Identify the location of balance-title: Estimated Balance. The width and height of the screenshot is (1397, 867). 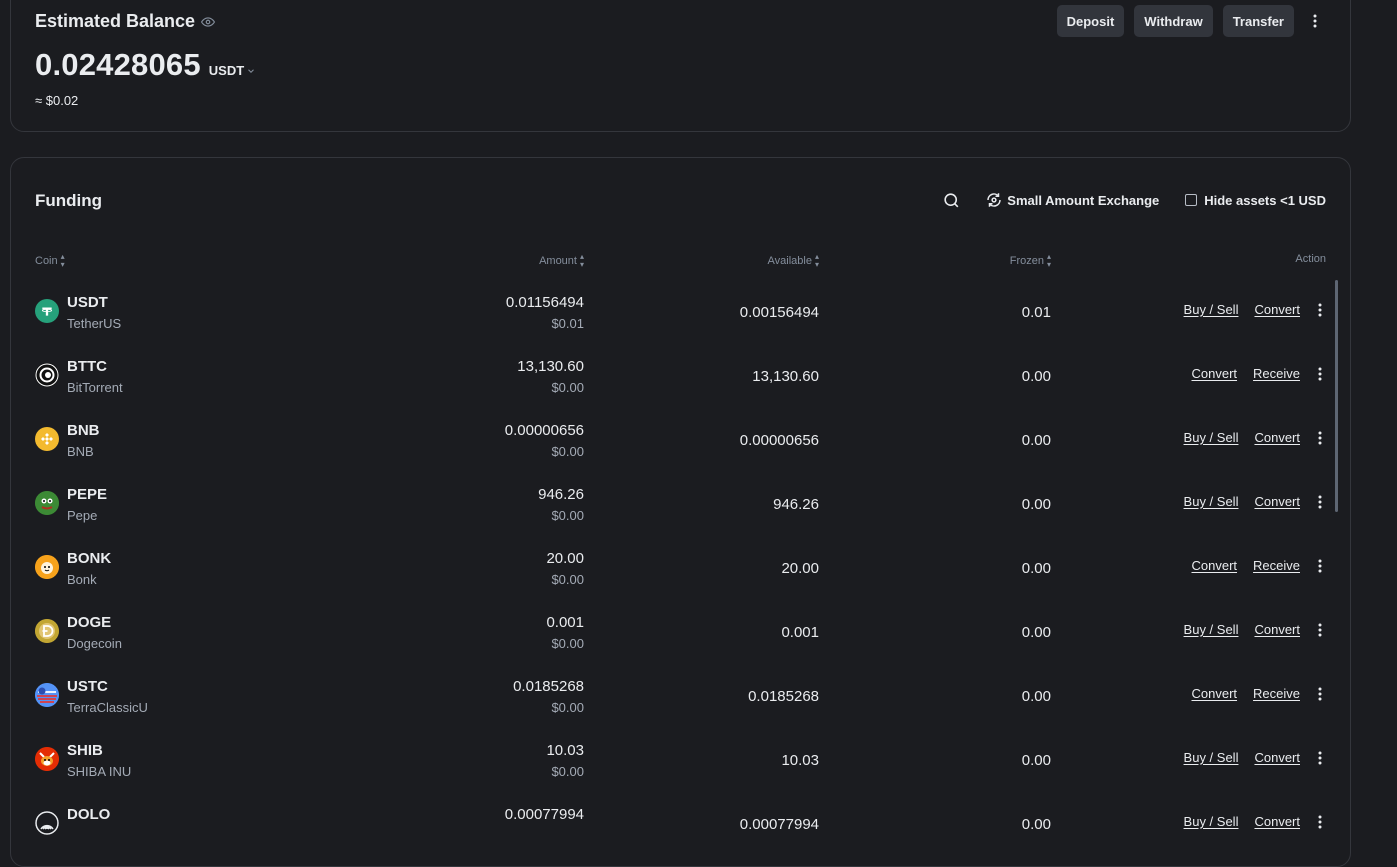
(125, 21).